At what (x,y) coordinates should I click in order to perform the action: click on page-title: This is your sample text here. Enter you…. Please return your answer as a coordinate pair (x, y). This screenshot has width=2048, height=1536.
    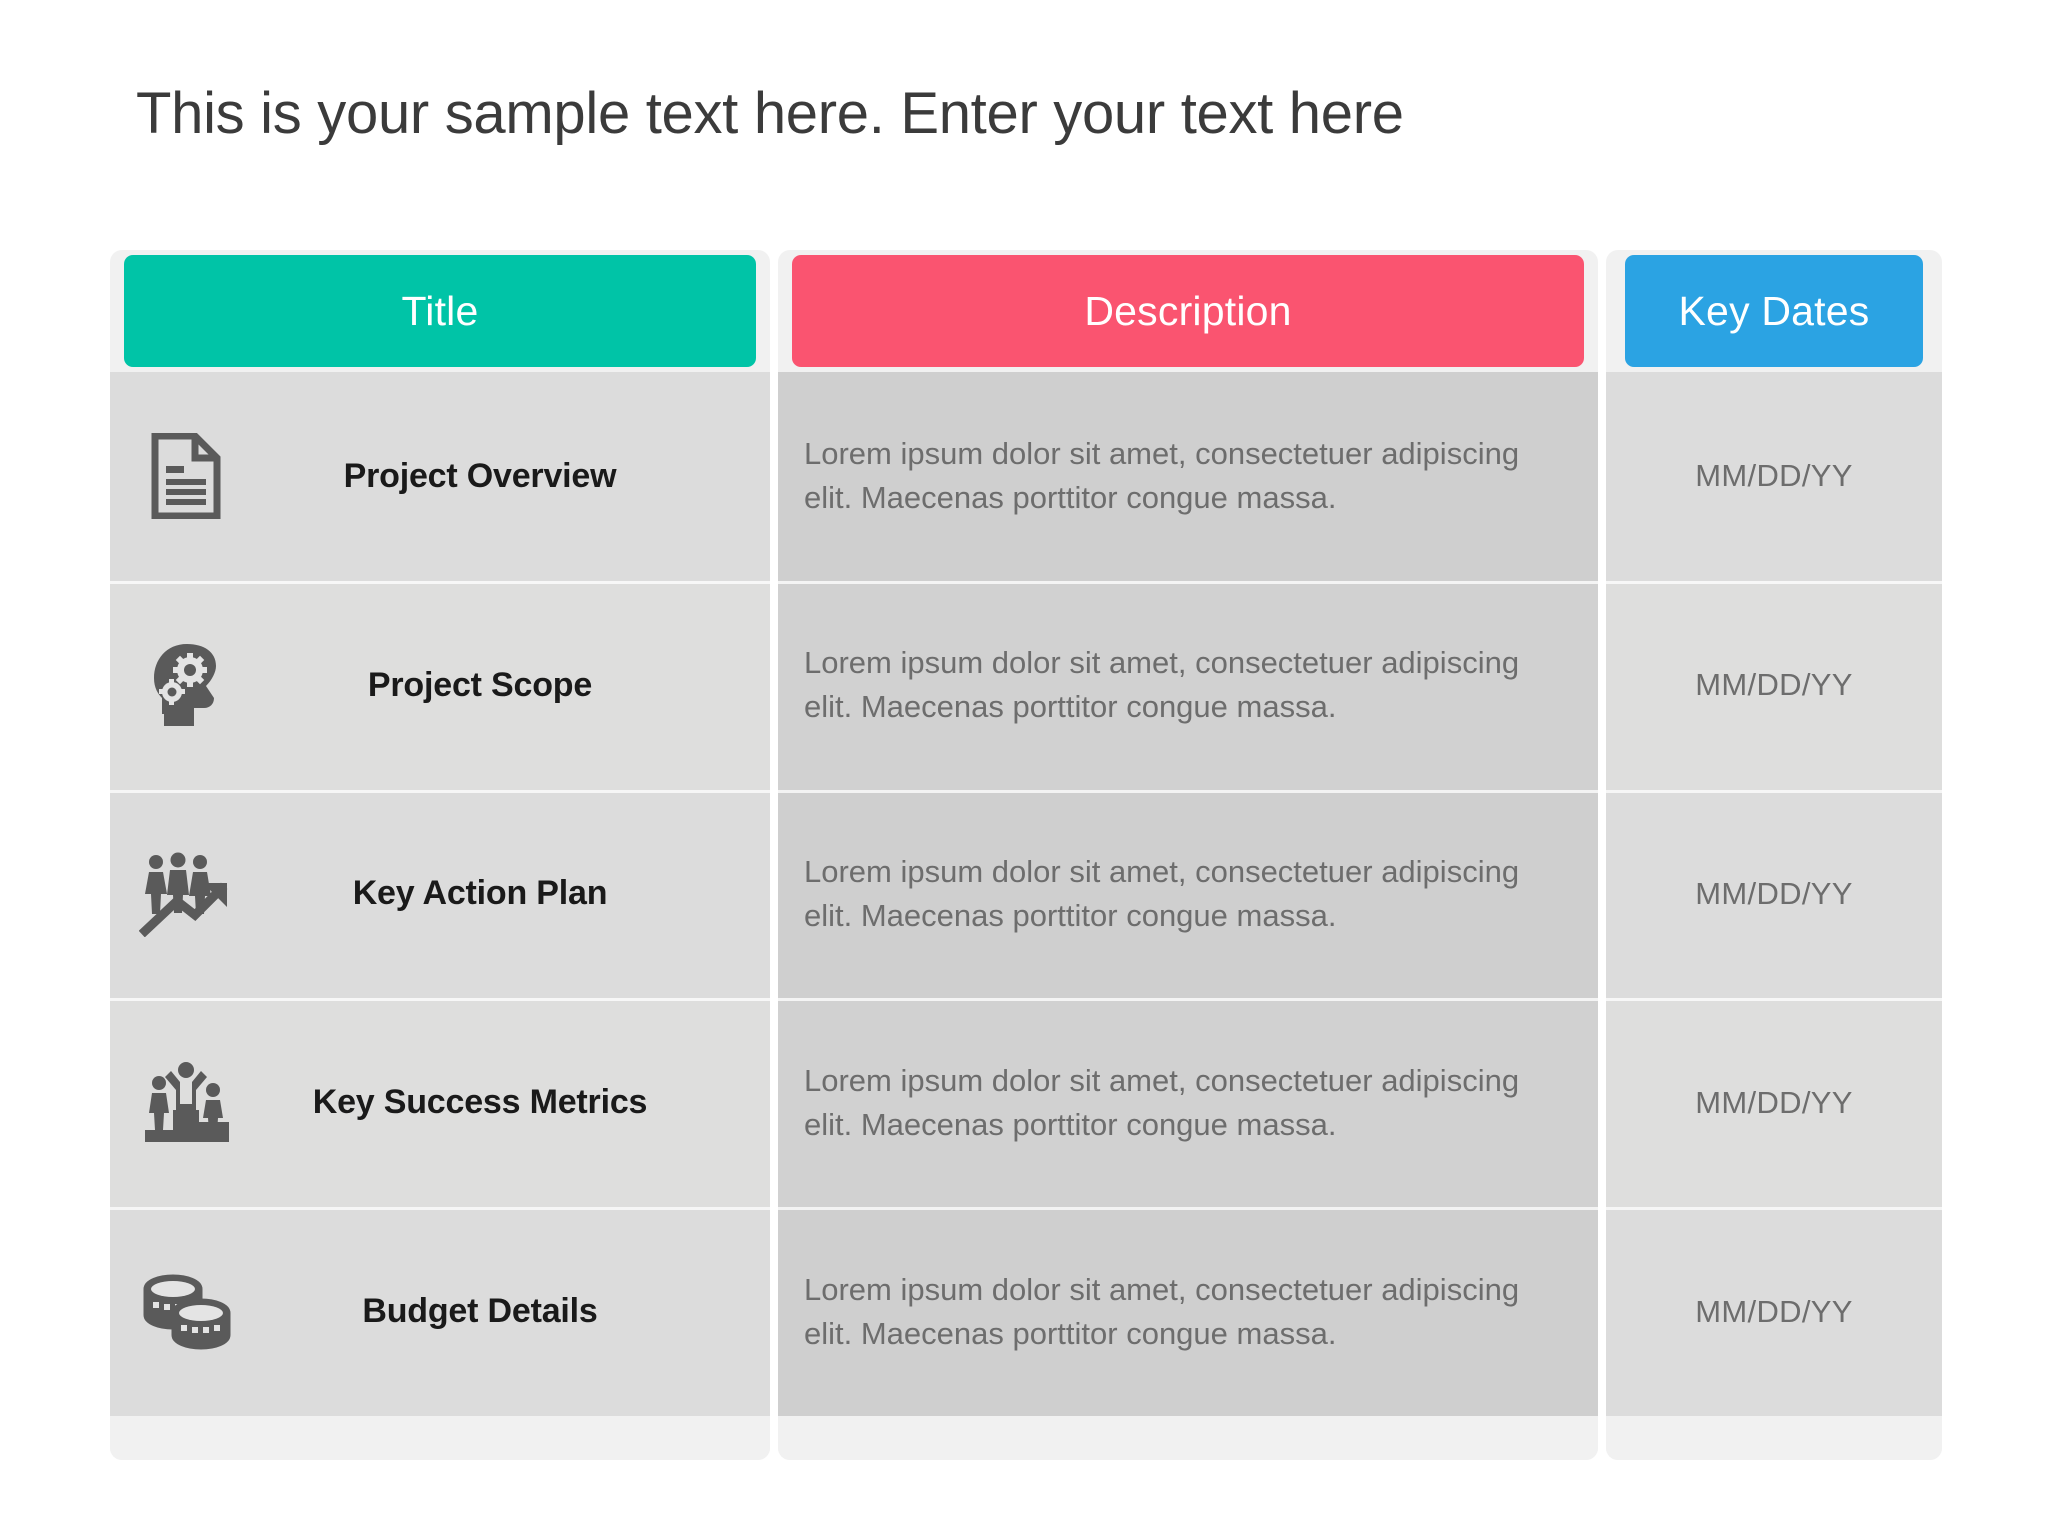
    Looking at the image, I should click on (770, 113).